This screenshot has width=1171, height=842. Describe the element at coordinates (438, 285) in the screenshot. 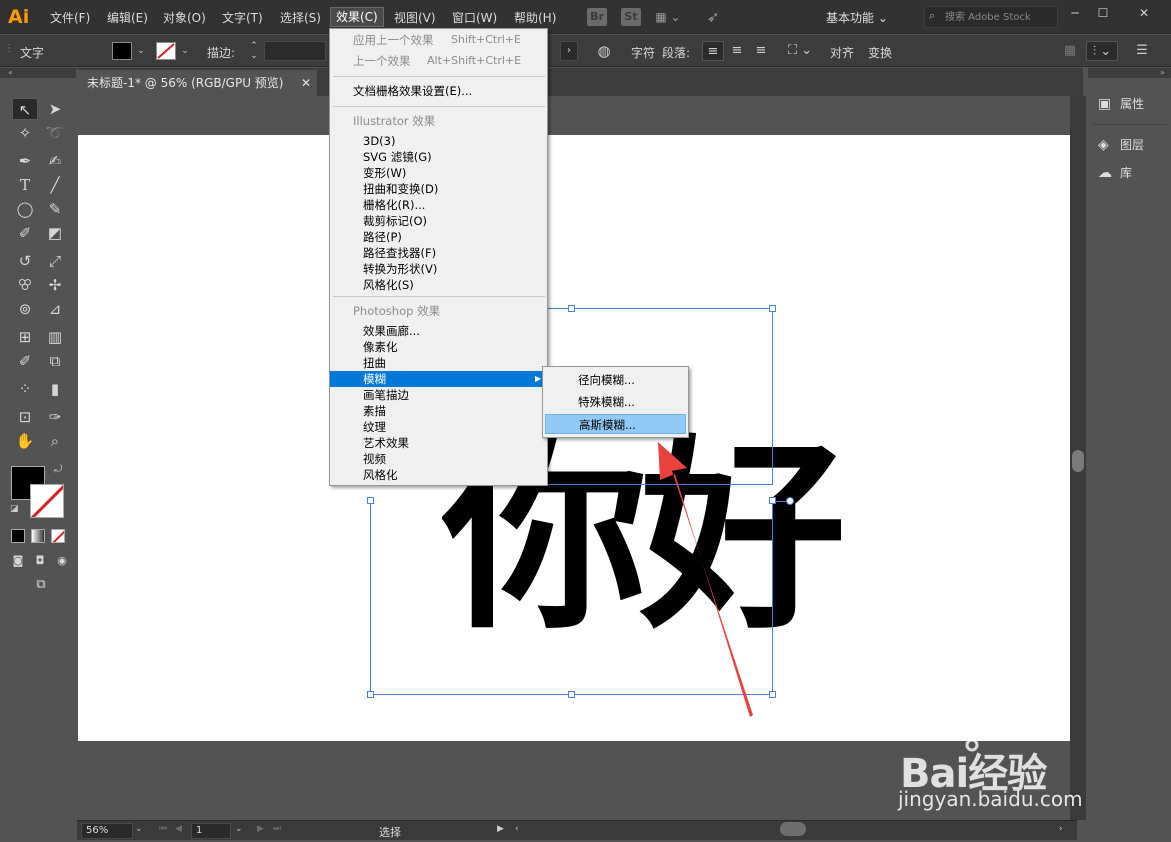

I see `menu-item-stylize-illustrator: 风格化(S)` at that location.